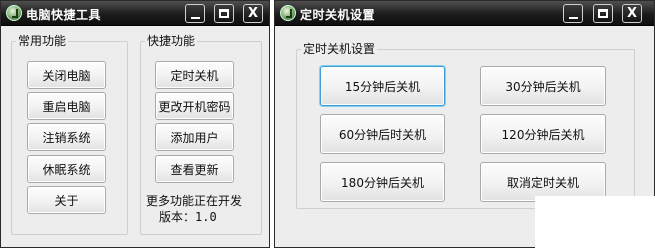 This screenshot has height=248, width=655. I want to click on background-gap, so click(595, 222).